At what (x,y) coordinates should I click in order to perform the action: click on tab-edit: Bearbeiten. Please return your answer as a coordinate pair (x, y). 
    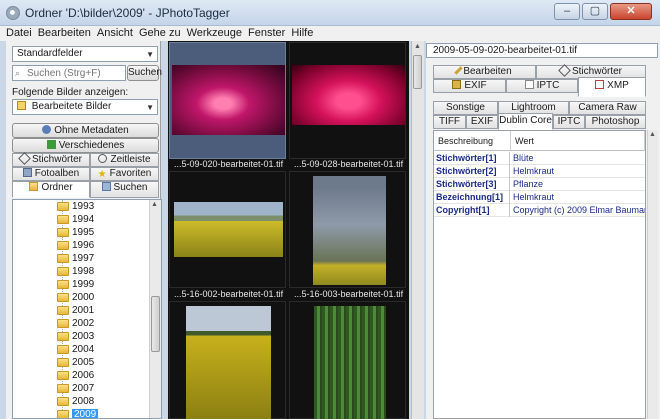
    Looking at the image, I should click on (484, 72).